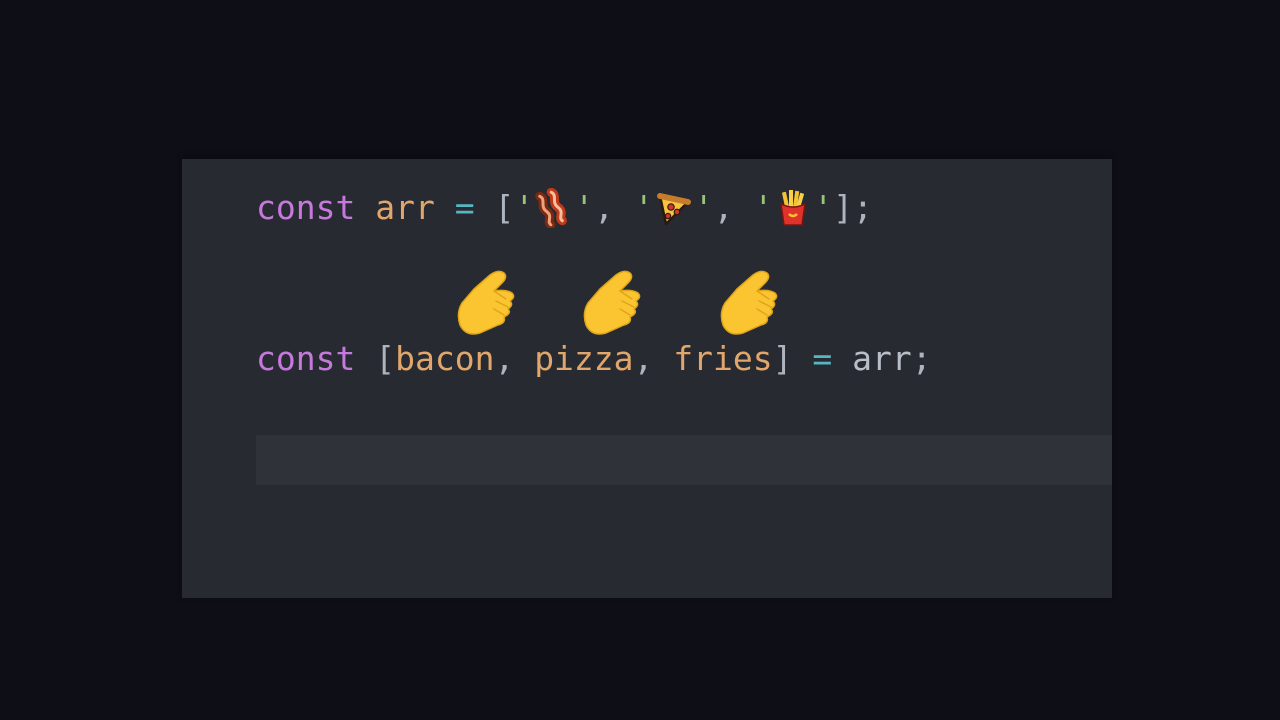 This screenshot has height=720, width=1280. I want to click on fries-emoji, so click(793, 208).